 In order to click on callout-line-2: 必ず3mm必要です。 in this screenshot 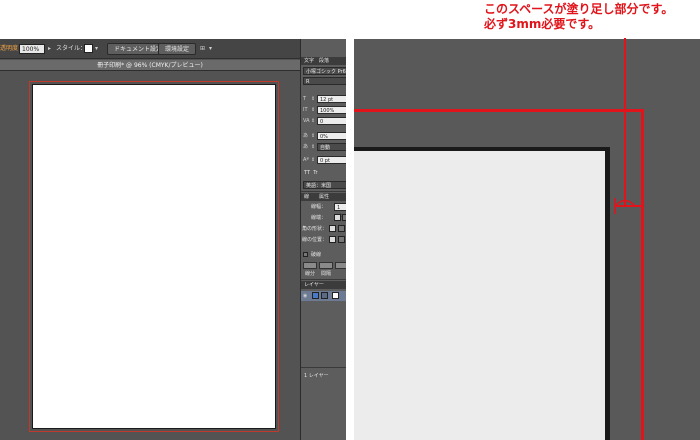, I will do `click(542, 24)`.